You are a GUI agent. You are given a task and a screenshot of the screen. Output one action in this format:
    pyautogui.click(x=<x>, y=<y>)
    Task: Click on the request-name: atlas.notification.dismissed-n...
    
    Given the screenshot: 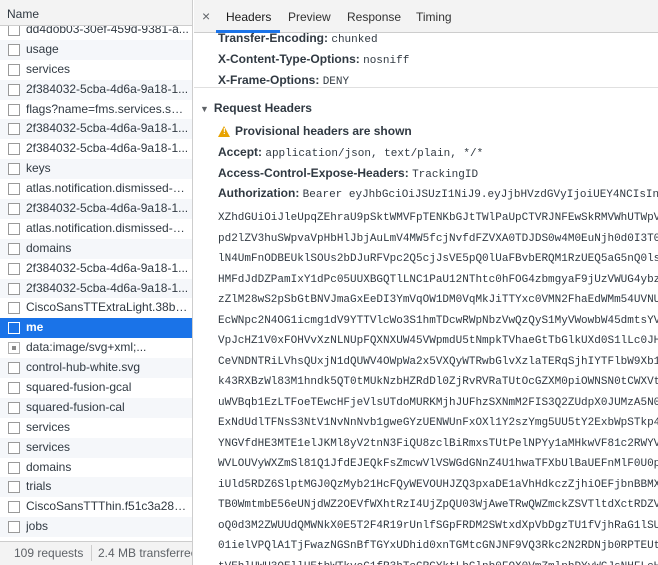 What is the action you would take?
    pyautogui.click(x=107, y=227)
    